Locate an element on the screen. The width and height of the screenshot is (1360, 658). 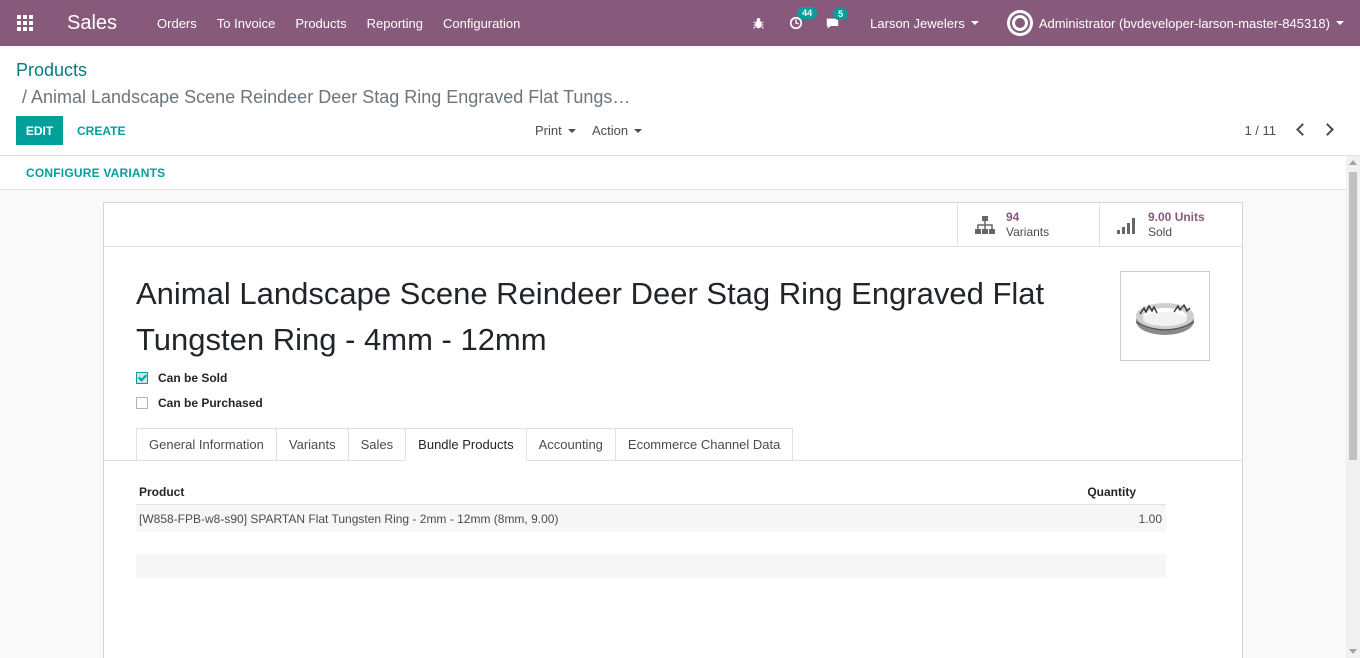
variants-smart-button: 94 Variants is located at coordinates (1028, 225).